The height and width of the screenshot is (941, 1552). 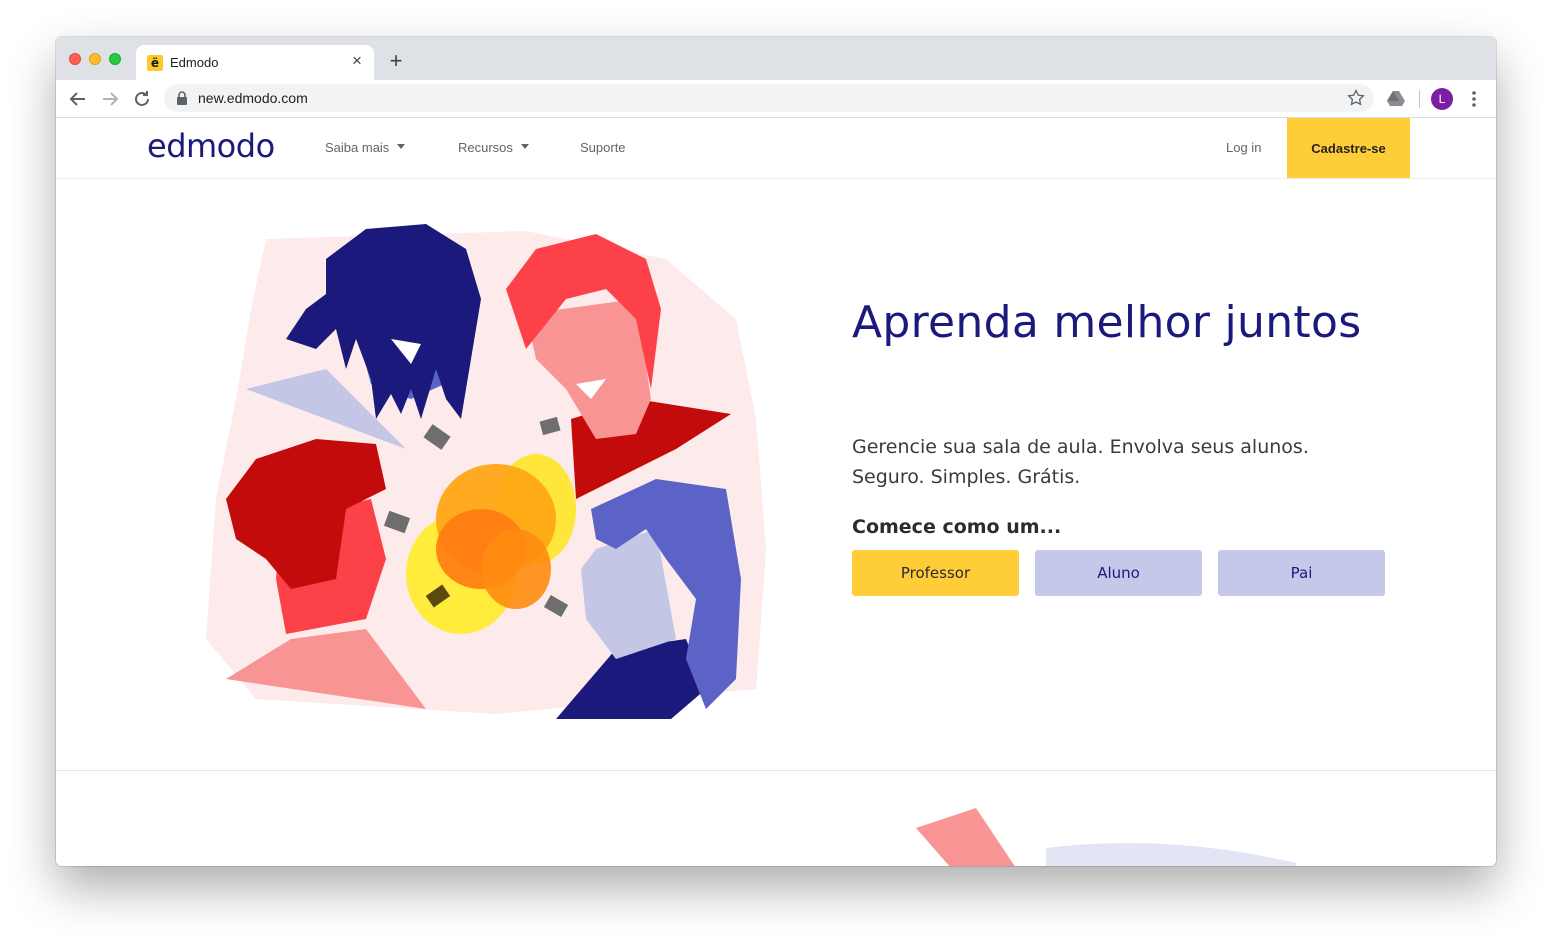 I want to click on nav-recursos: Recursos, so click(x=493, y=147).